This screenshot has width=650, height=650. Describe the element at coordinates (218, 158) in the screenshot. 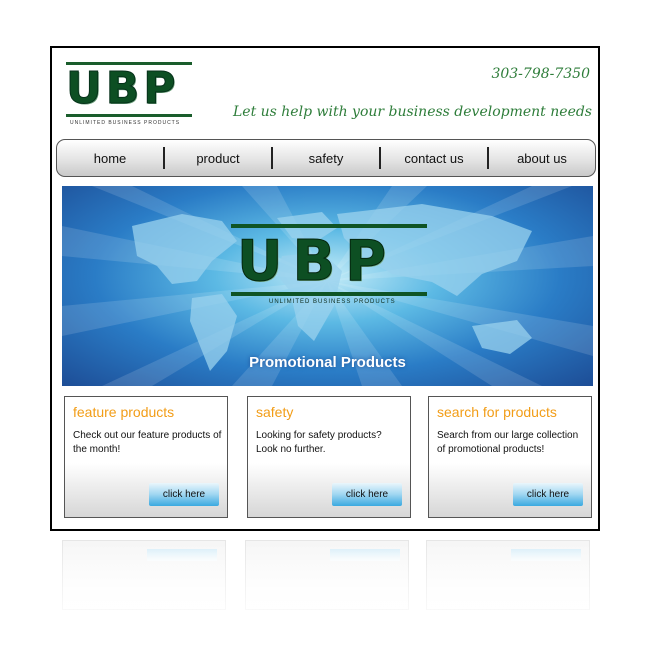

I see `nav-item-product: product` at that location.